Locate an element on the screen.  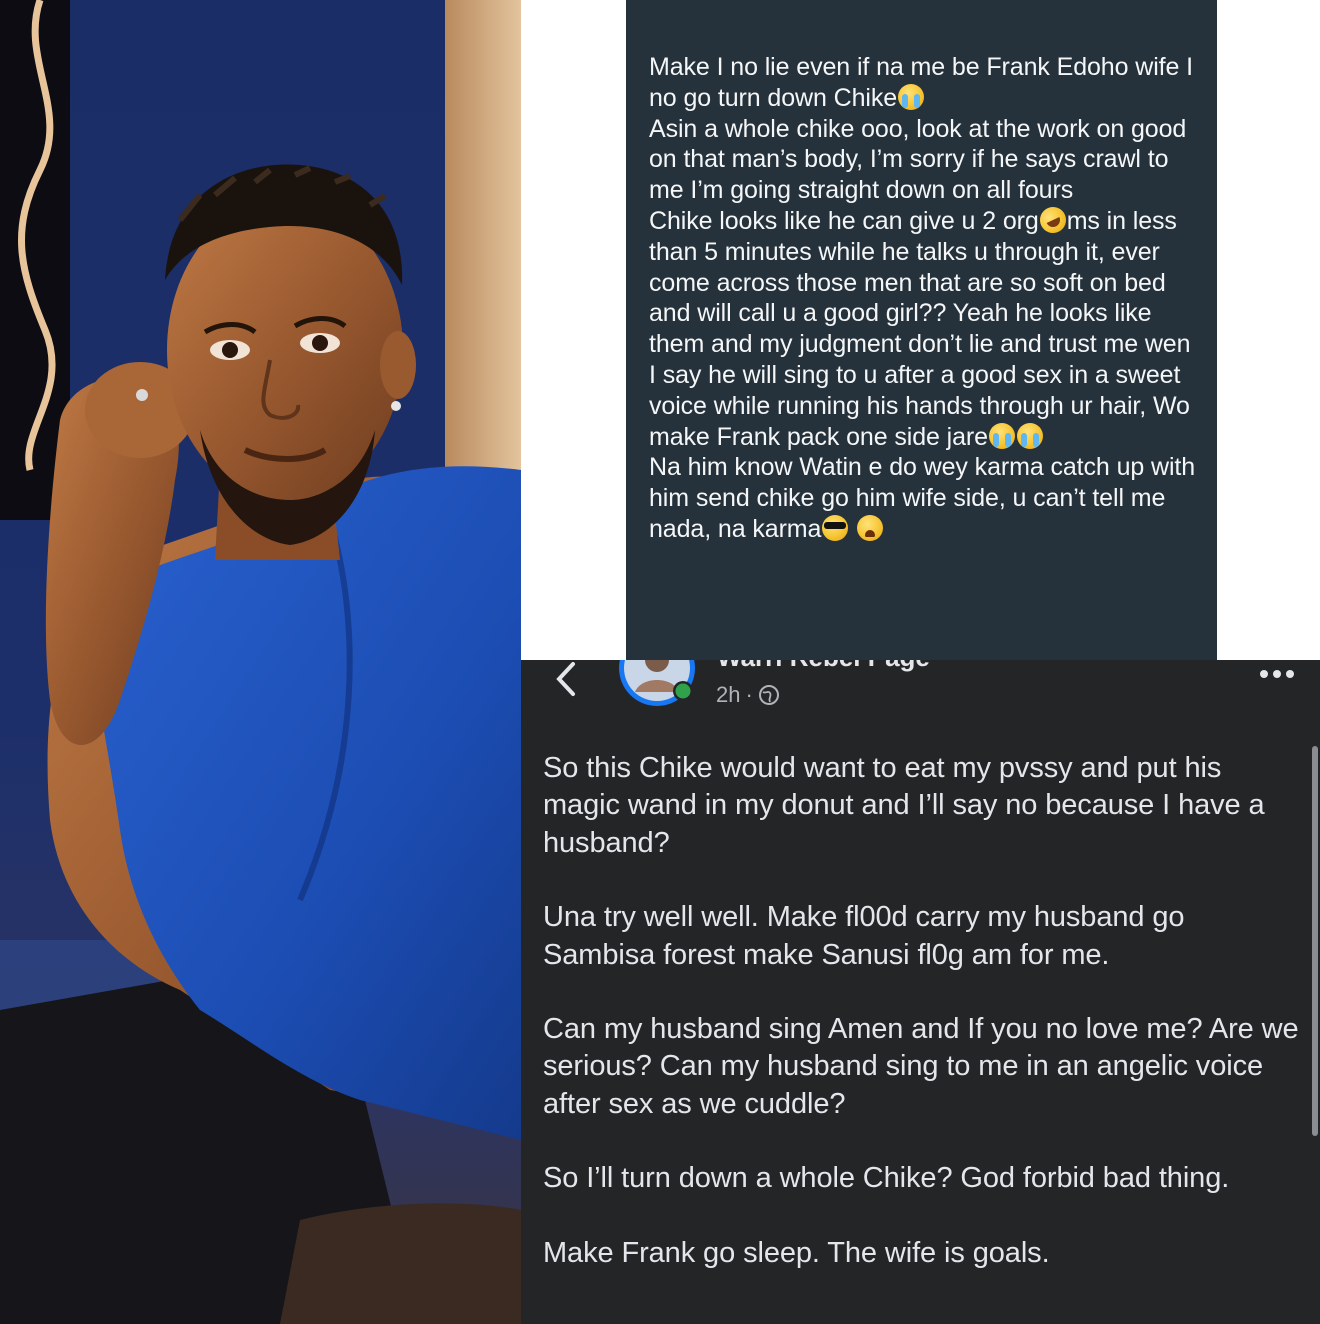
chevron-left-icon is located at coordinates (565, 679).